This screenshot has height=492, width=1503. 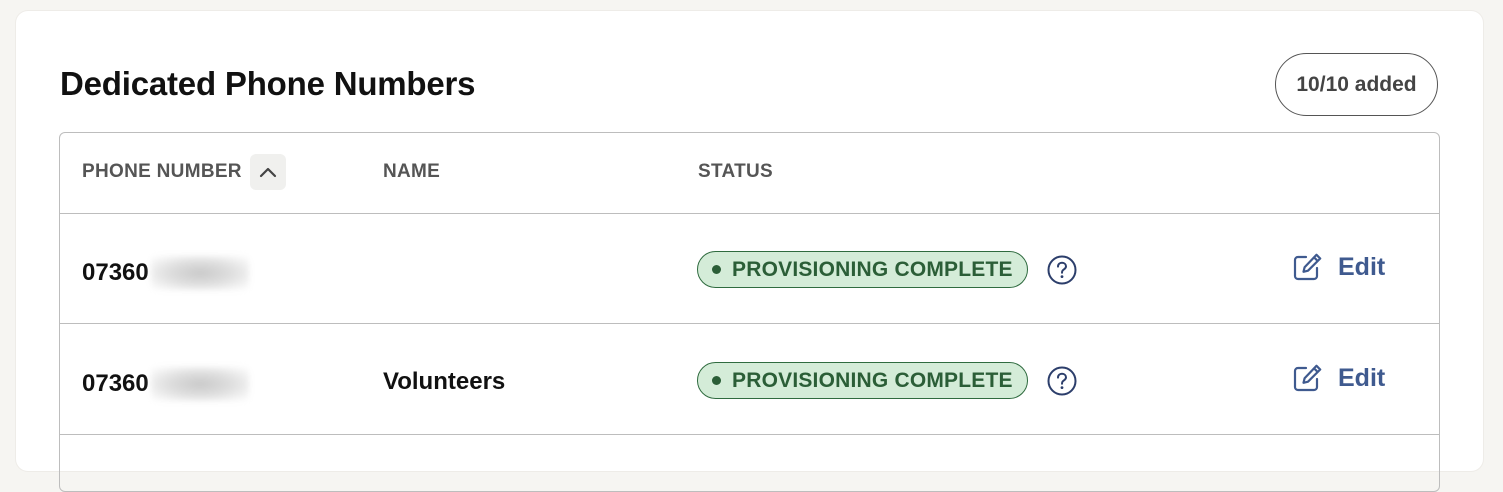 I want to click on page-title: Dedicated Phone Numbers, so click(x=268, y=83).